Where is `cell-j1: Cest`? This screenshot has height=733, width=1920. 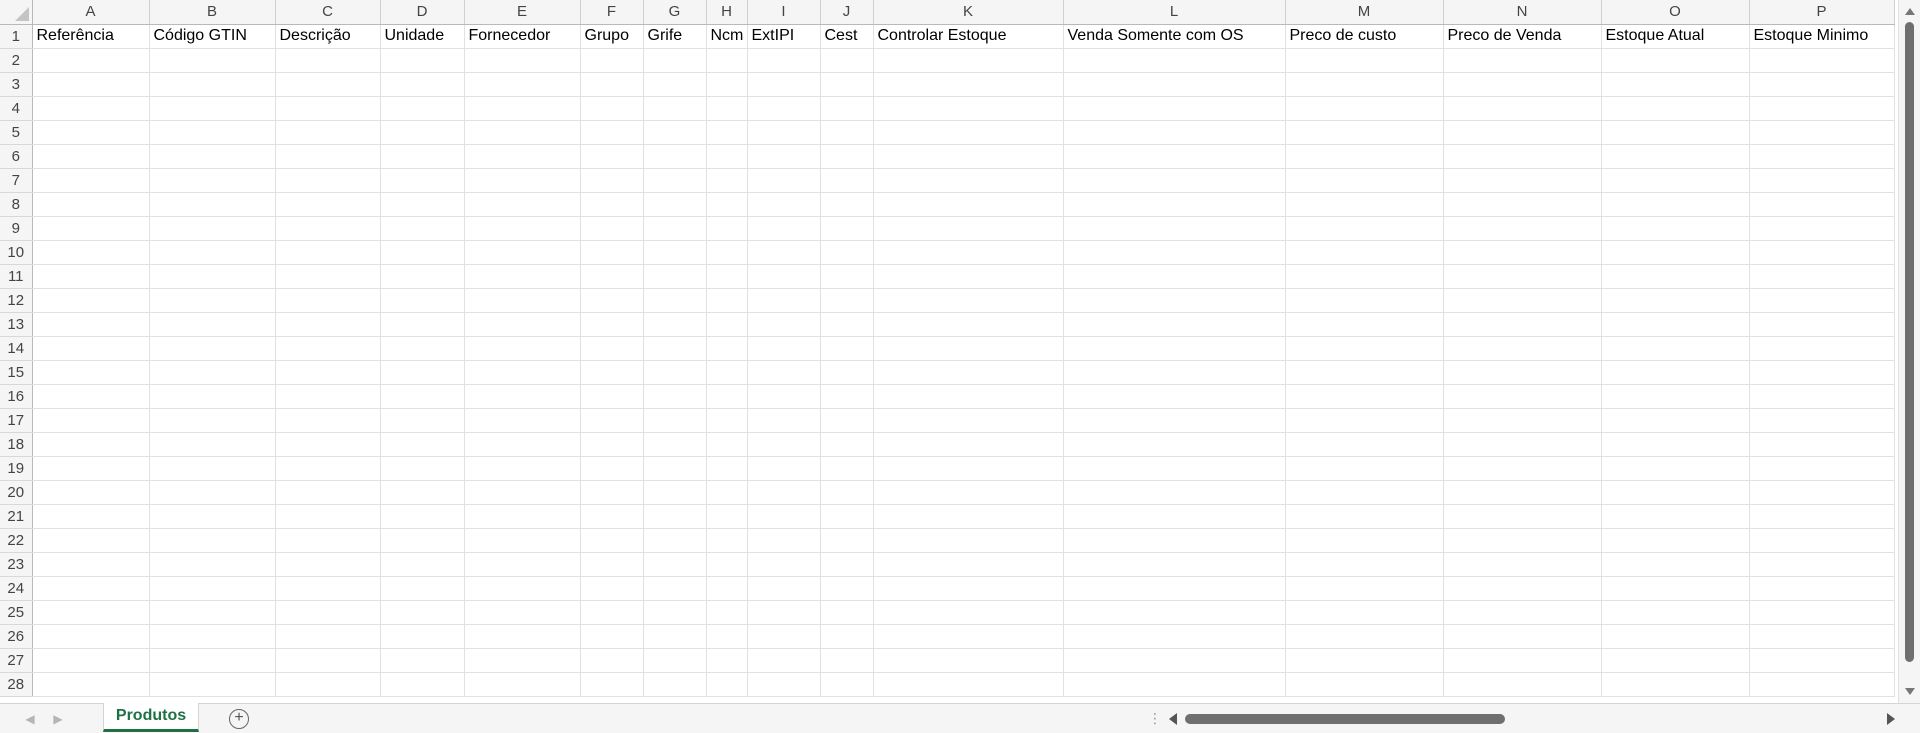 cell-j1: Cest is located at coordinates (847, 36).